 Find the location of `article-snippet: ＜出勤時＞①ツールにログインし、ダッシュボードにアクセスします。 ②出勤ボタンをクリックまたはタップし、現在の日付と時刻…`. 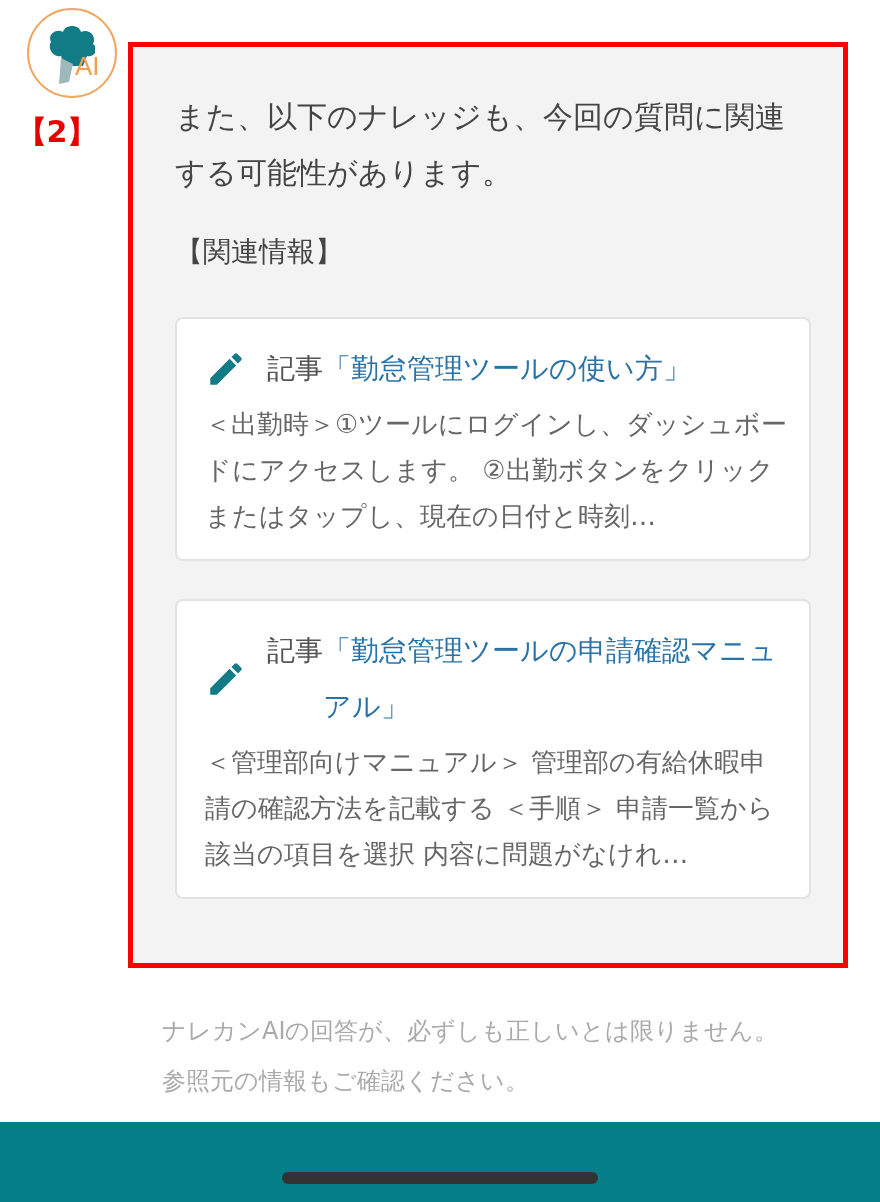

article-snippet: ＜出勤時＞①ツールにログインし、ダッシュボードにアクセスします。 ②出勤ボタンをクリックまたはタップし、現在の日付と時刻… is located at coordinates (497, 470).